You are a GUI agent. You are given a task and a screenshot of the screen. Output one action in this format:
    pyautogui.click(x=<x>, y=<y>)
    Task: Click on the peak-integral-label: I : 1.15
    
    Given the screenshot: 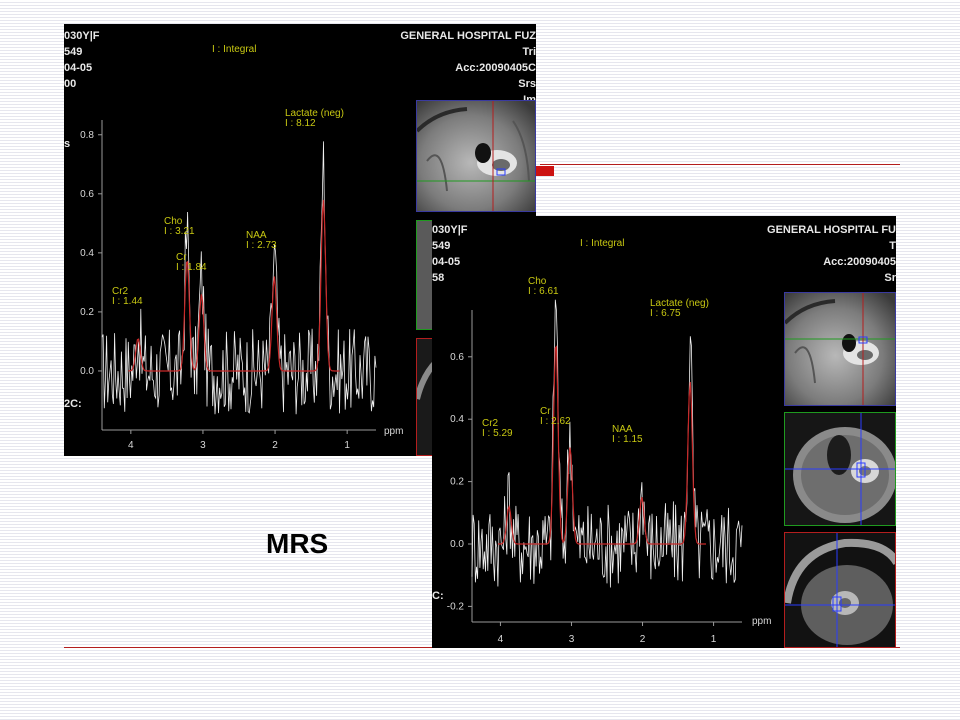 What is the action you would take?
    pyautogui.click(x=627, y=439)
    